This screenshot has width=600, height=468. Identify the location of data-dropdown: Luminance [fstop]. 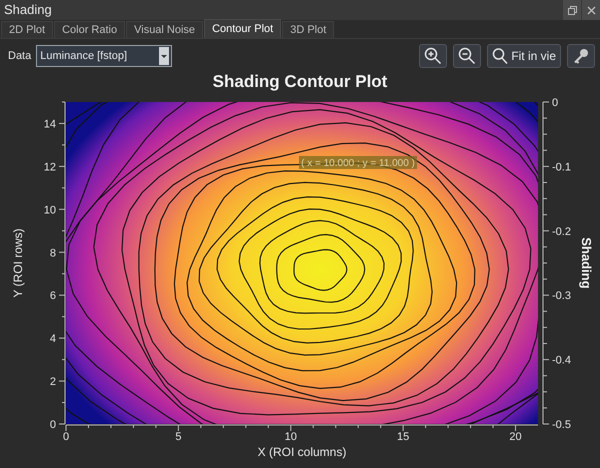
(104, 56).